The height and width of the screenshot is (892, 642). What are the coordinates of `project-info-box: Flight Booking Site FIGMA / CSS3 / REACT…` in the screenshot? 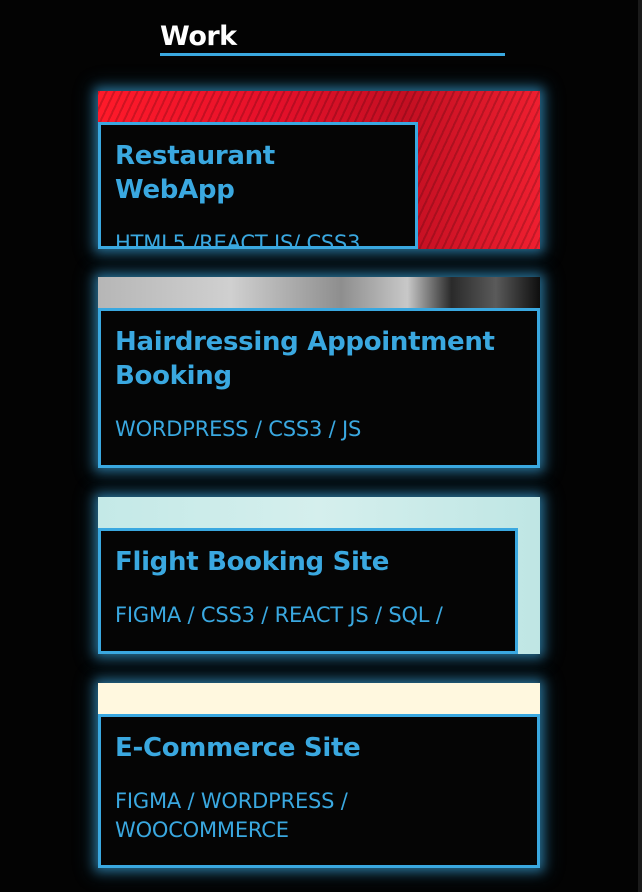 It's located at (308, 591).